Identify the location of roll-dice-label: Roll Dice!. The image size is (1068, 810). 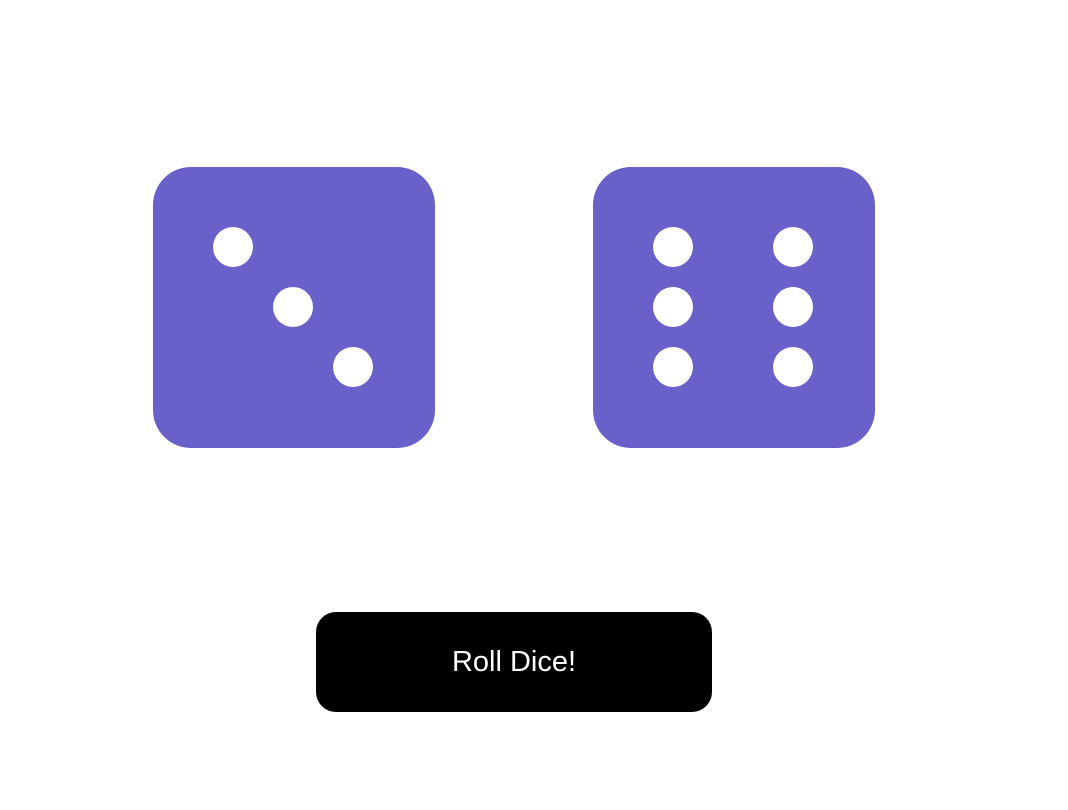
(514, 661).